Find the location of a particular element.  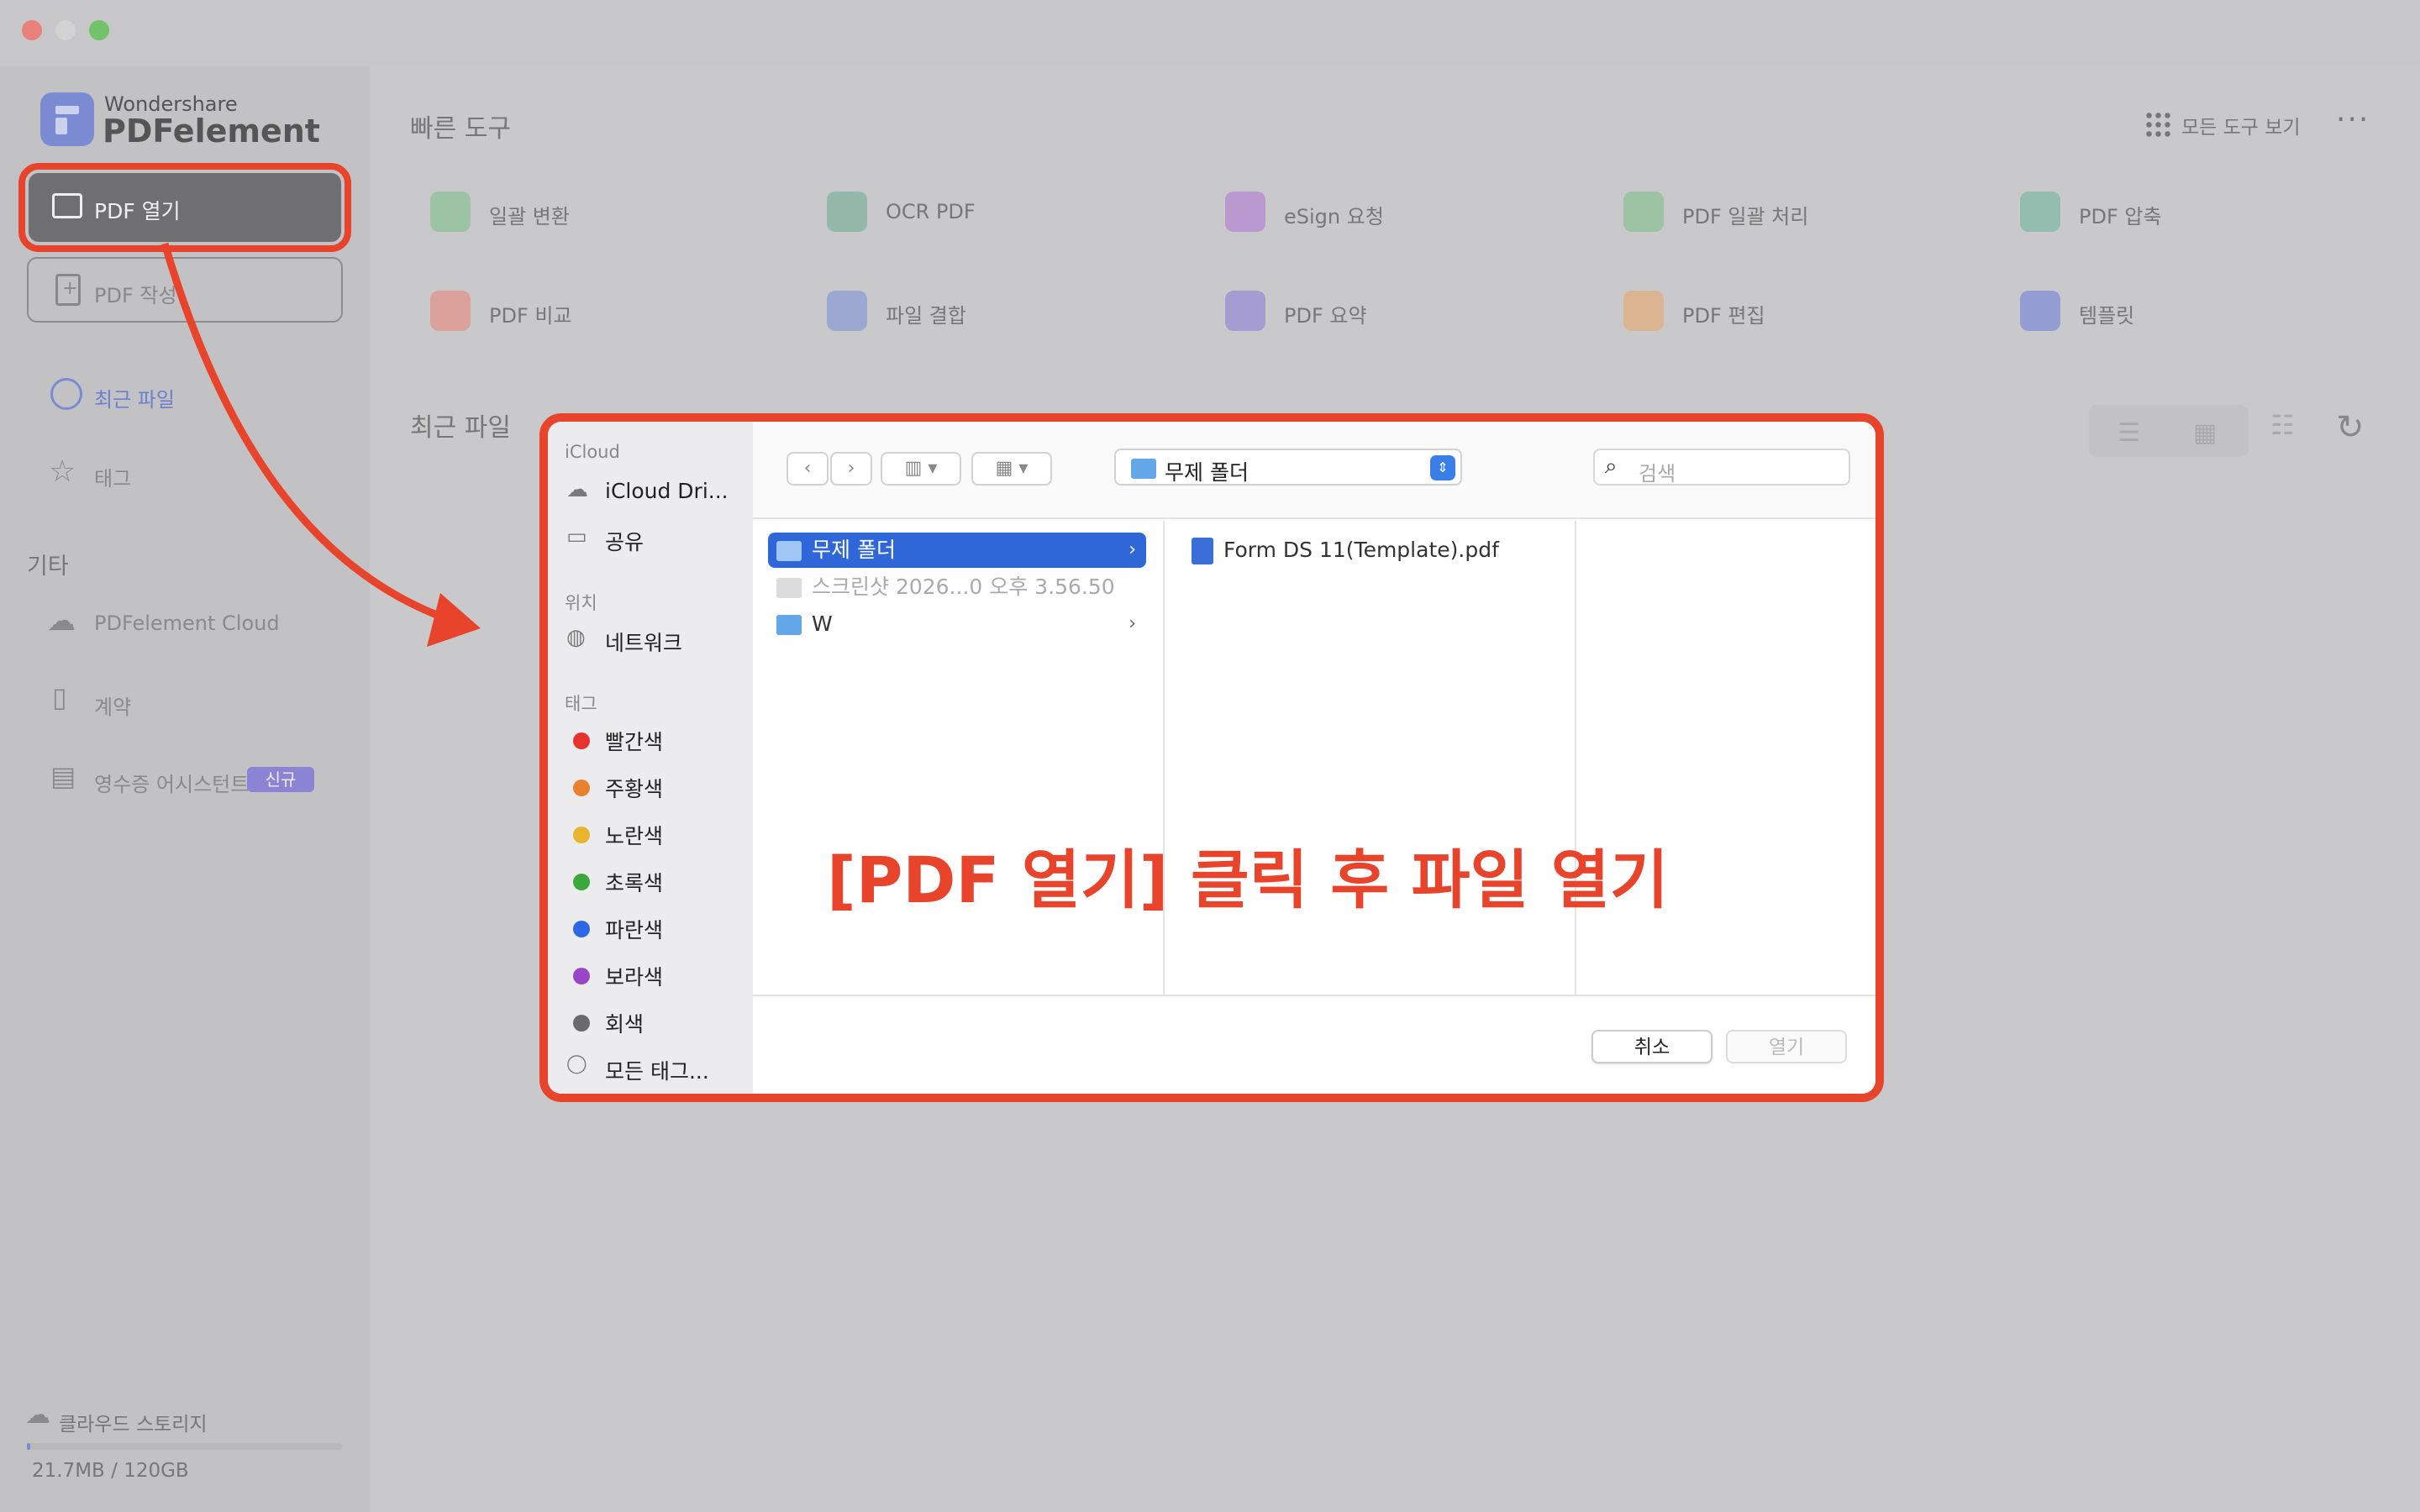

search-placeholder: 검색 is located at coordinates (1657, 474).